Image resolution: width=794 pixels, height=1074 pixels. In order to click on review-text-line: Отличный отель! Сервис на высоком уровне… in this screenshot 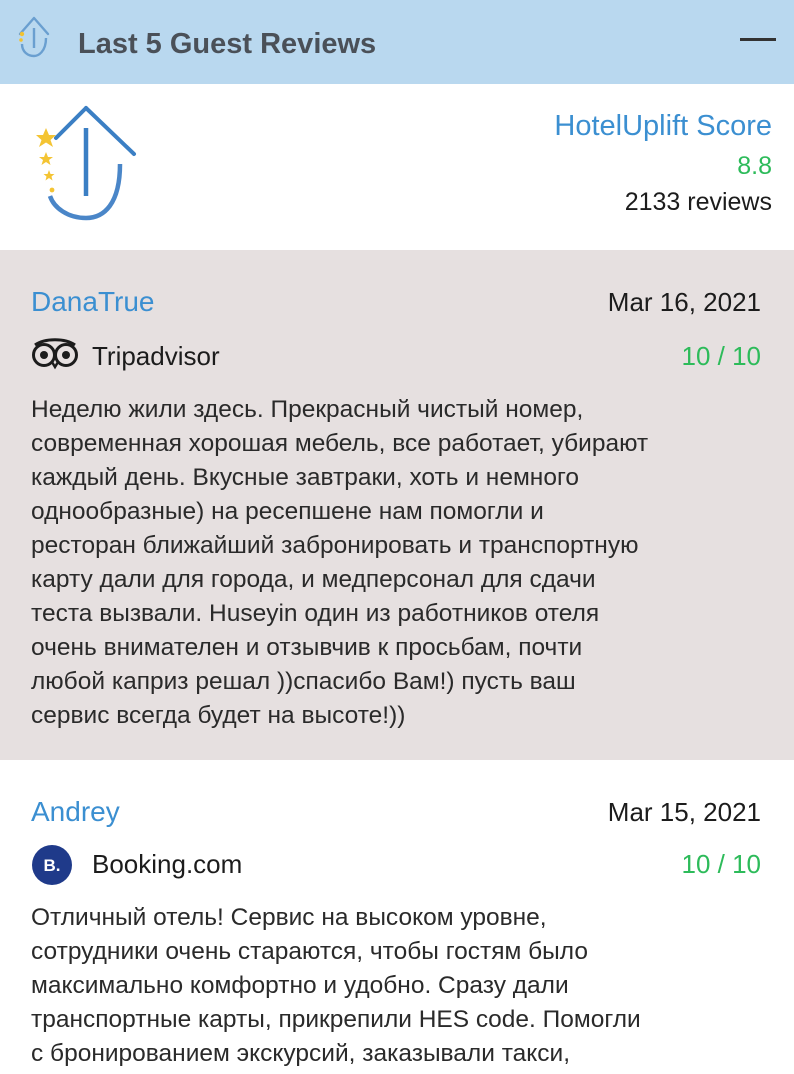, I will do `click(289, 917)`.